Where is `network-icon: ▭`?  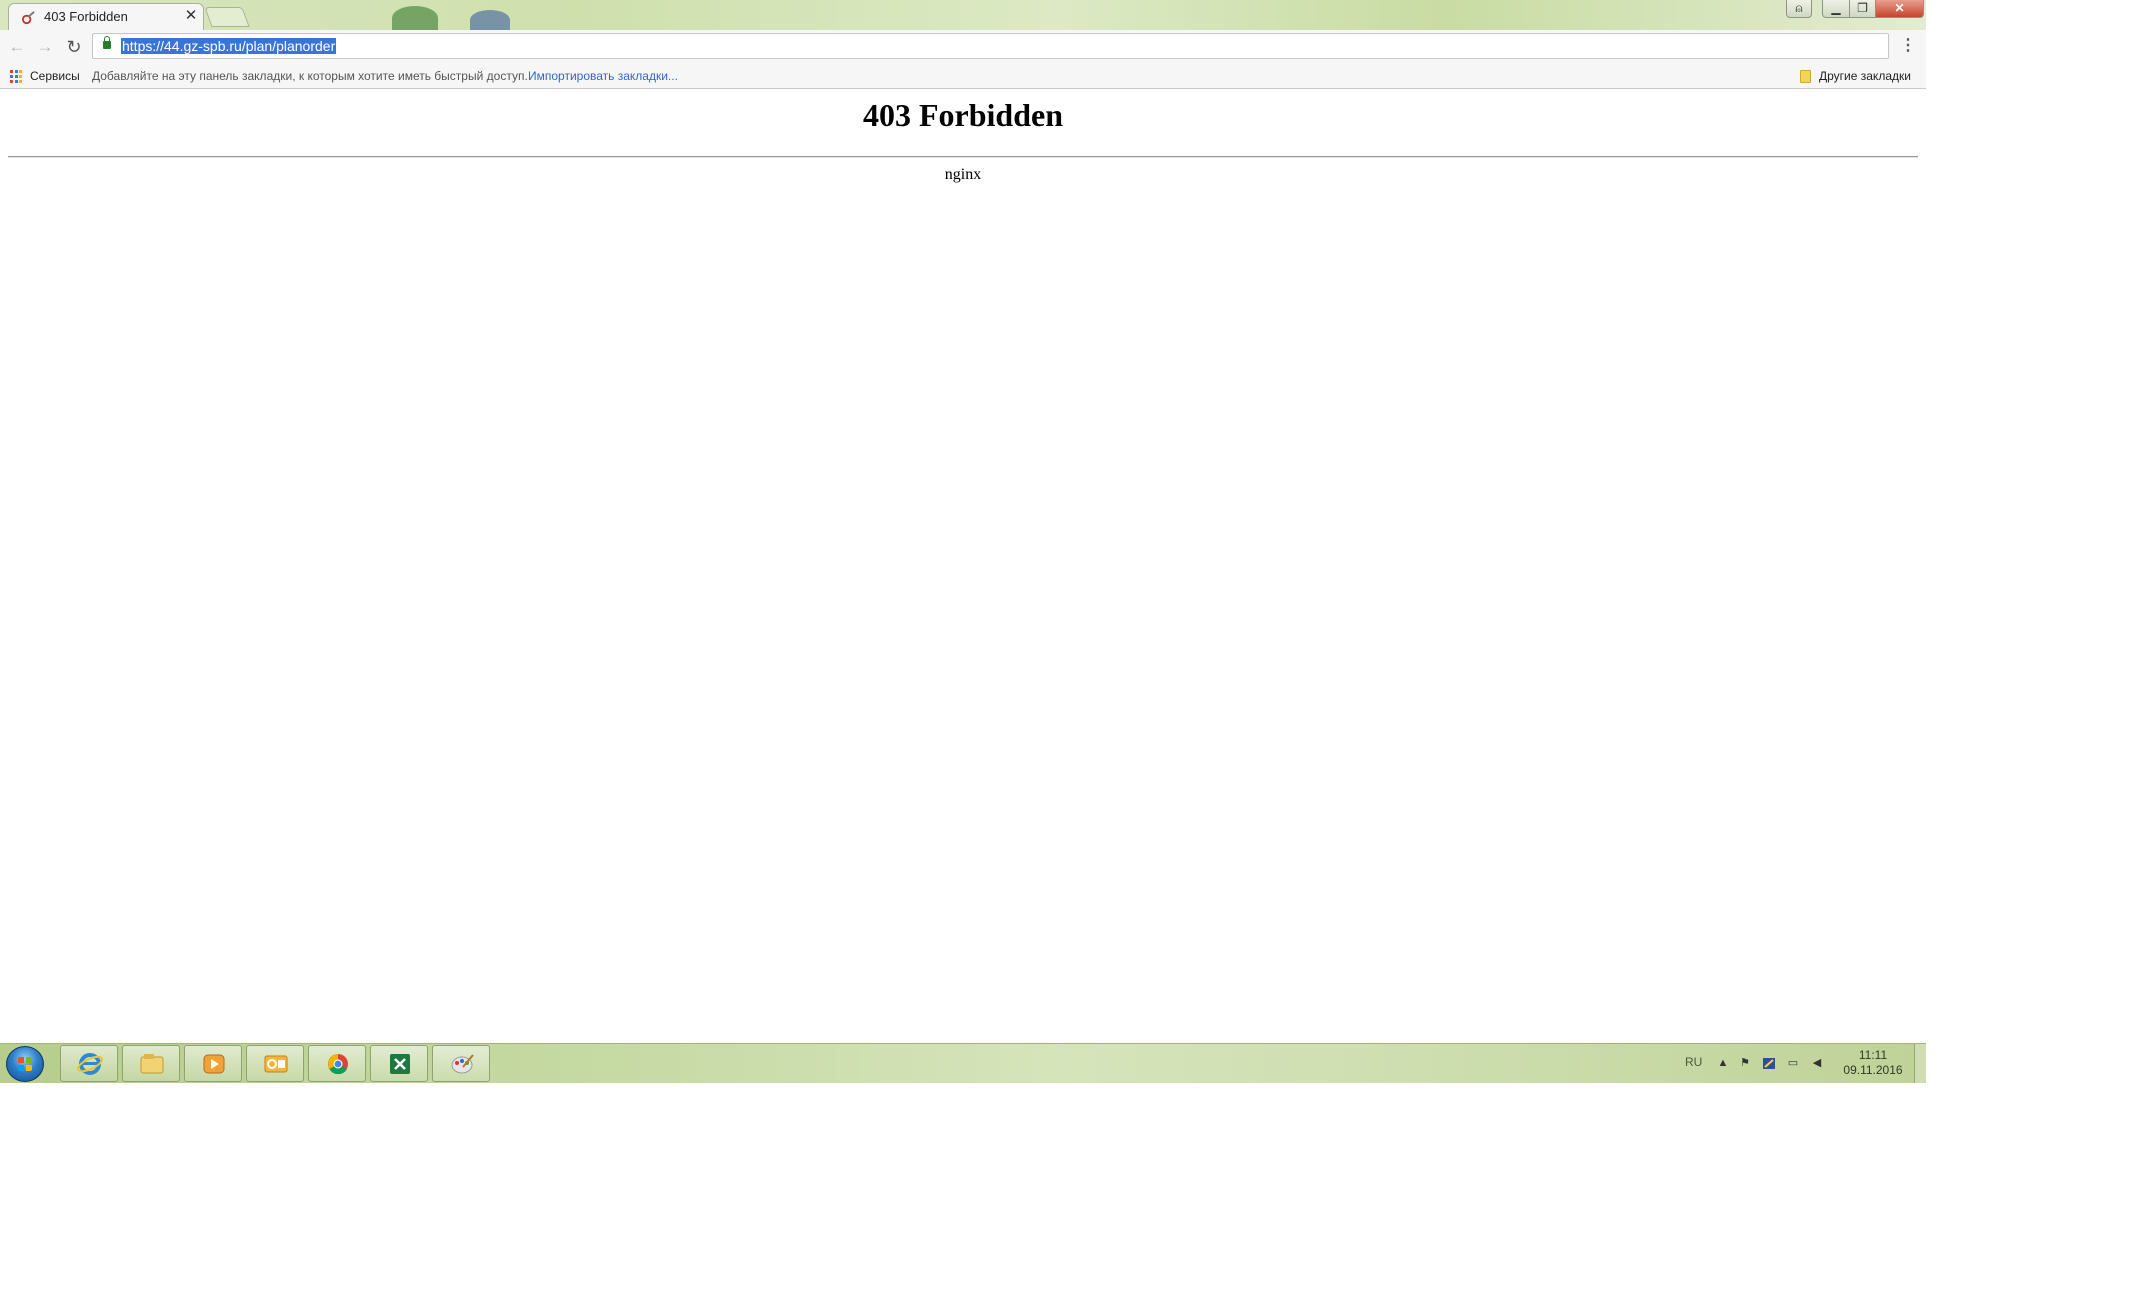
network-icon: ▭ is located at coordinates (1793, 1063).